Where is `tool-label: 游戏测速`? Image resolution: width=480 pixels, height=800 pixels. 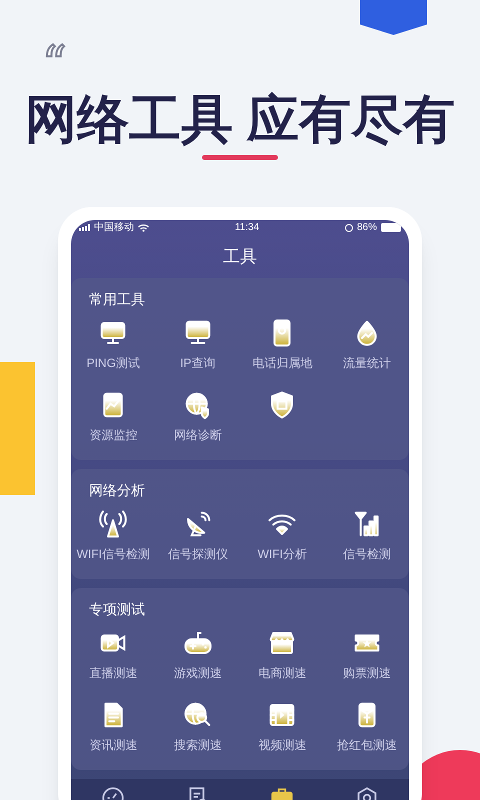
tool-label: 游戏测速 is located at coordinates (198, 673).